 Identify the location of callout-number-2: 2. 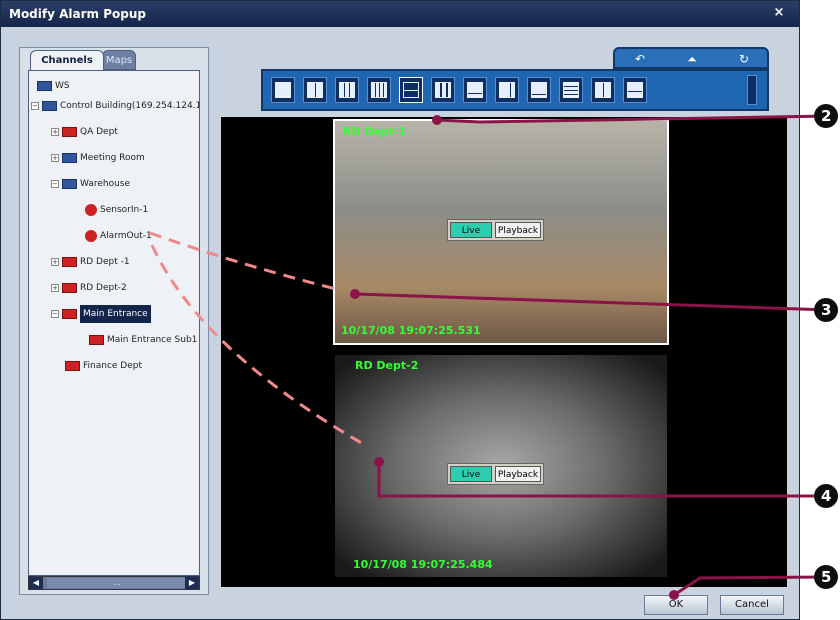
(826, 116).